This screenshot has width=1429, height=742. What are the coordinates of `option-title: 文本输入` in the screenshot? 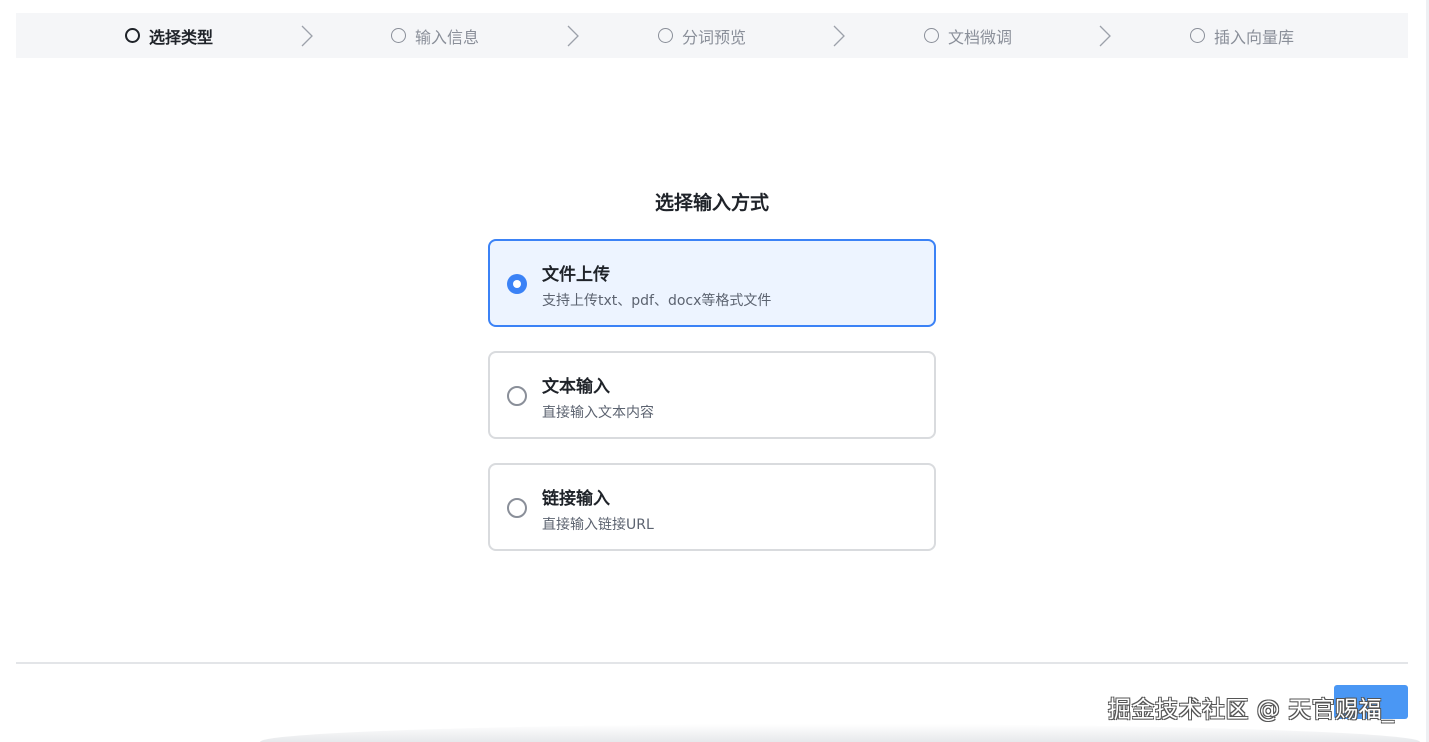 It's located at (576, 387).